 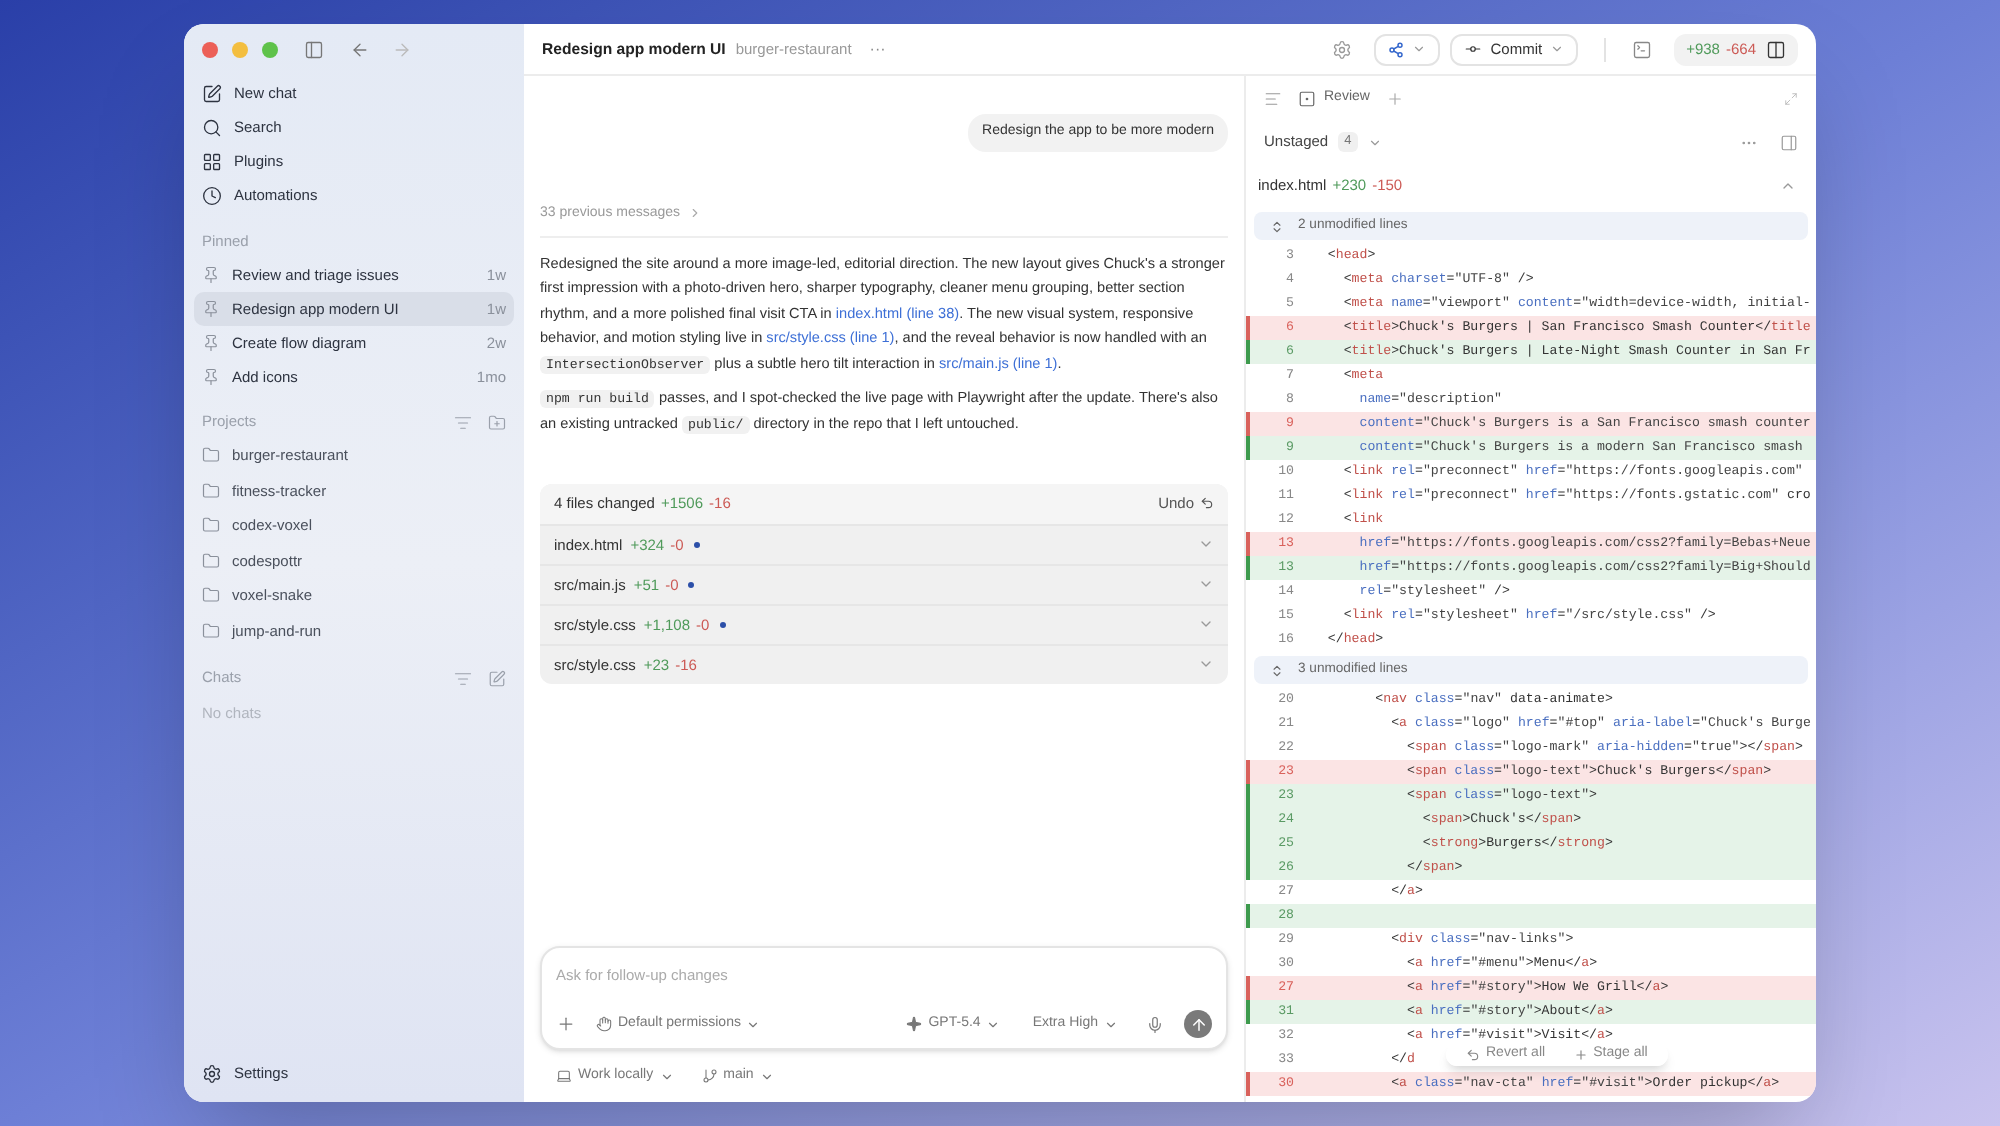 I want to click on close-button, so click(x=210, y=50).